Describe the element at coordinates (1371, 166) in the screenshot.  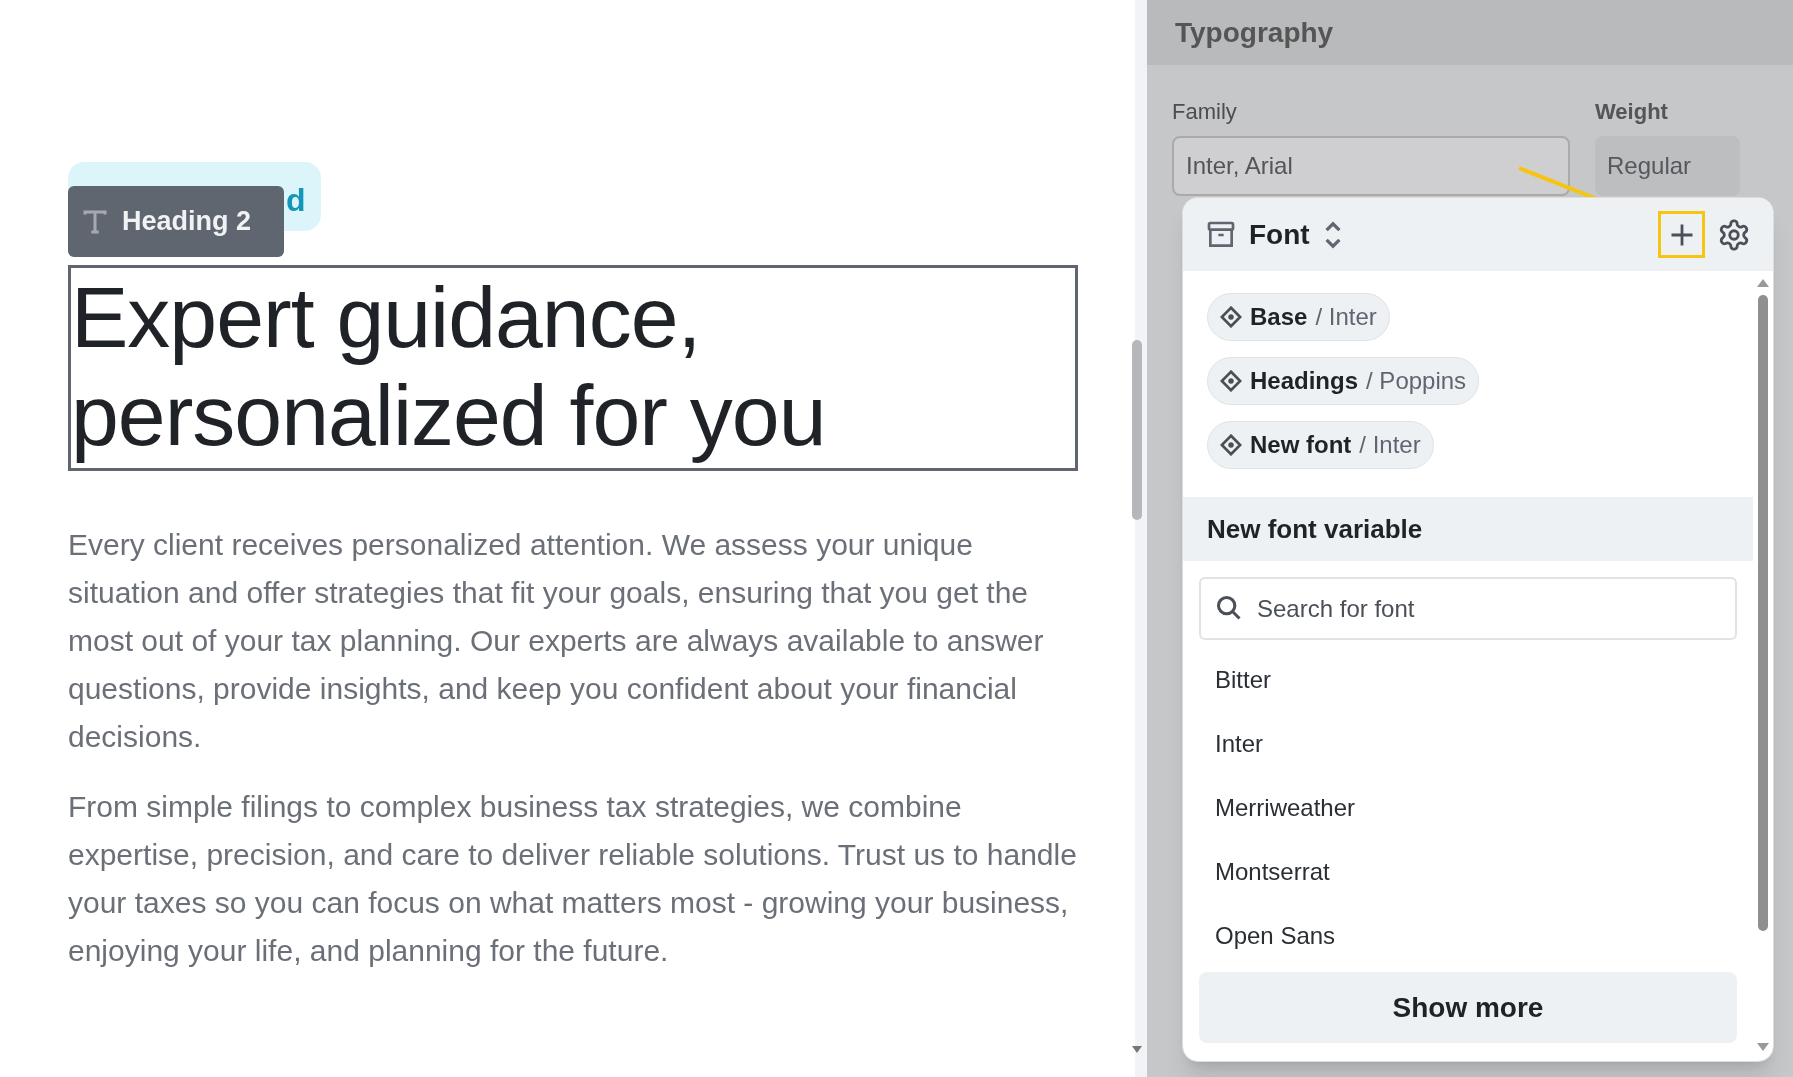
I see `family-field: Inter, Arial` at that location.